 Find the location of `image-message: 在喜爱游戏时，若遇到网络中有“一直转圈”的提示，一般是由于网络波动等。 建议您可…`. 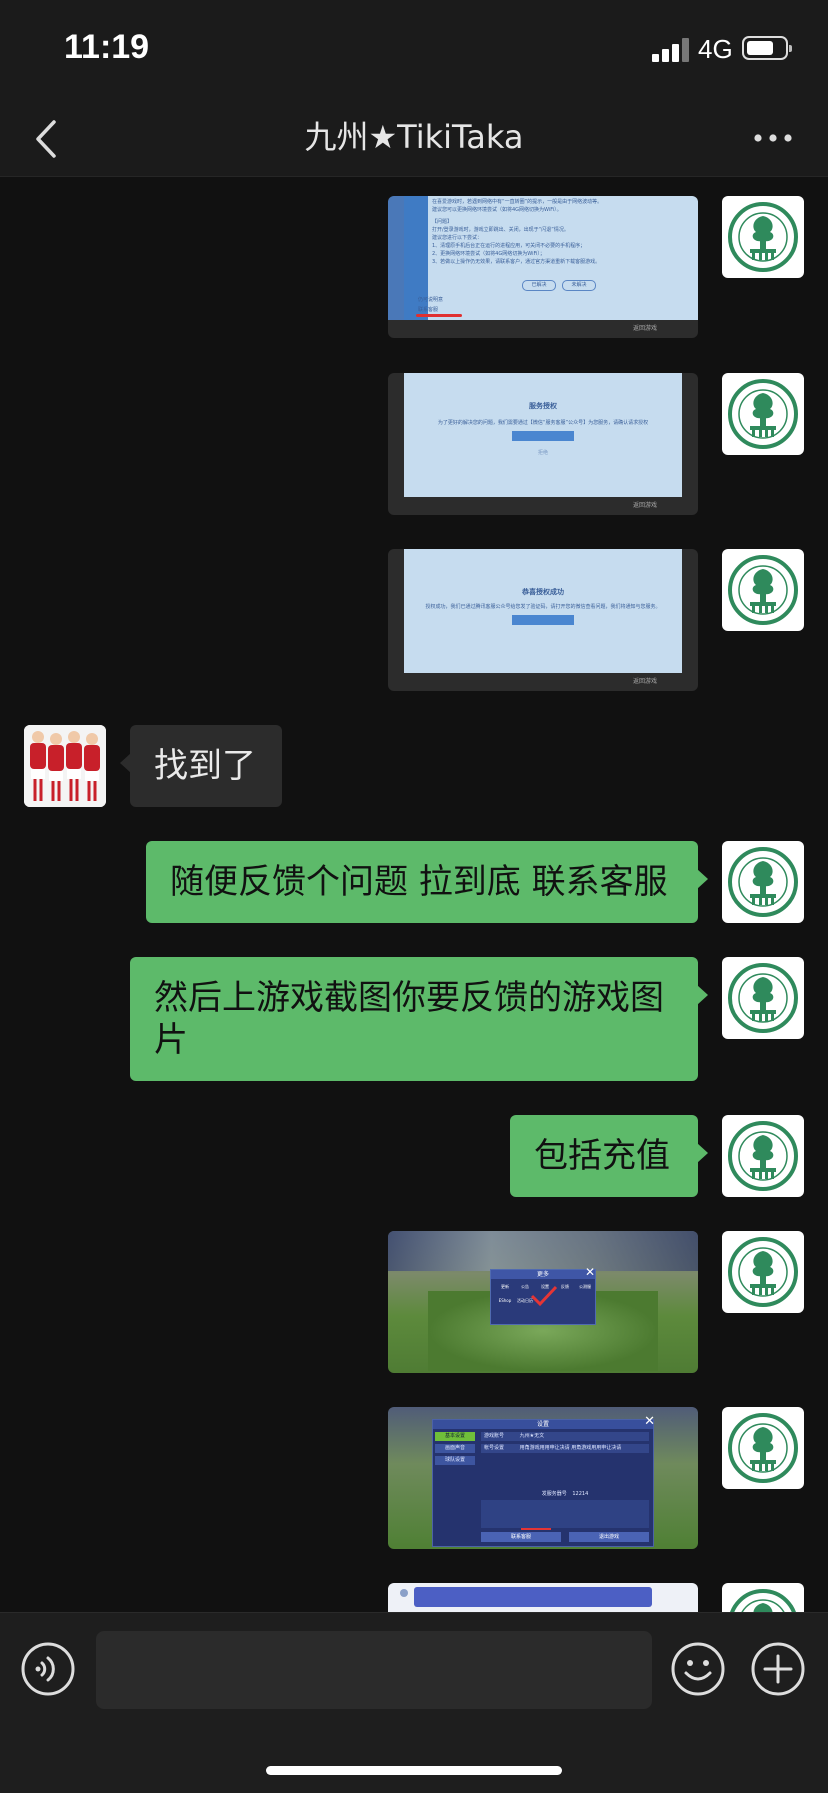

image-message: 在喜爱游戏时，若遇到网络中有“一直转圈”的提示，一般是由于网络波动等。 建议您可… is located at coordinates (543, 267).